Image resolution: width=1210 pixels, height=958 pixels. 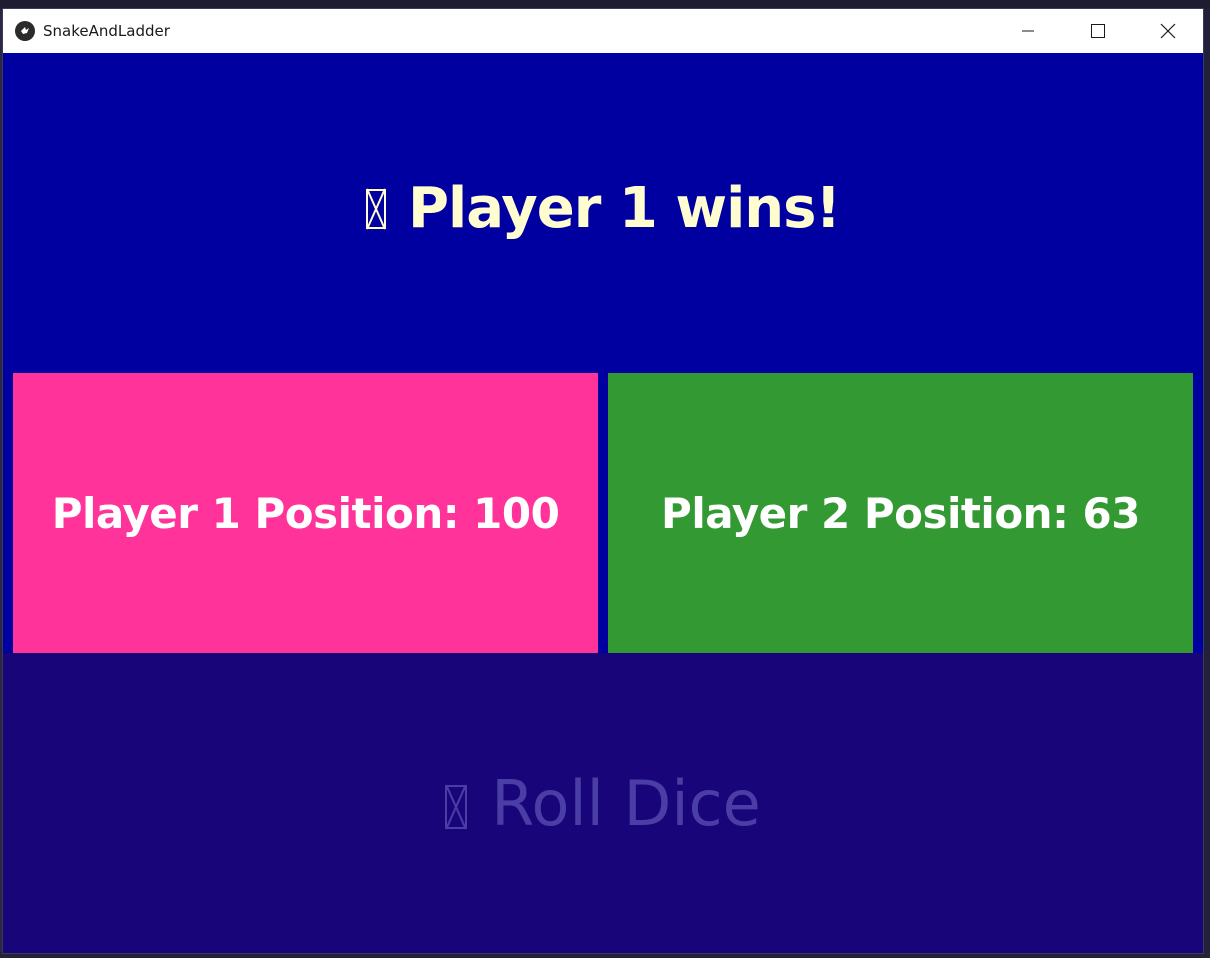 I want to click on player-1-position-label: Player 1 Position: 100, so click(x=305, y=513).